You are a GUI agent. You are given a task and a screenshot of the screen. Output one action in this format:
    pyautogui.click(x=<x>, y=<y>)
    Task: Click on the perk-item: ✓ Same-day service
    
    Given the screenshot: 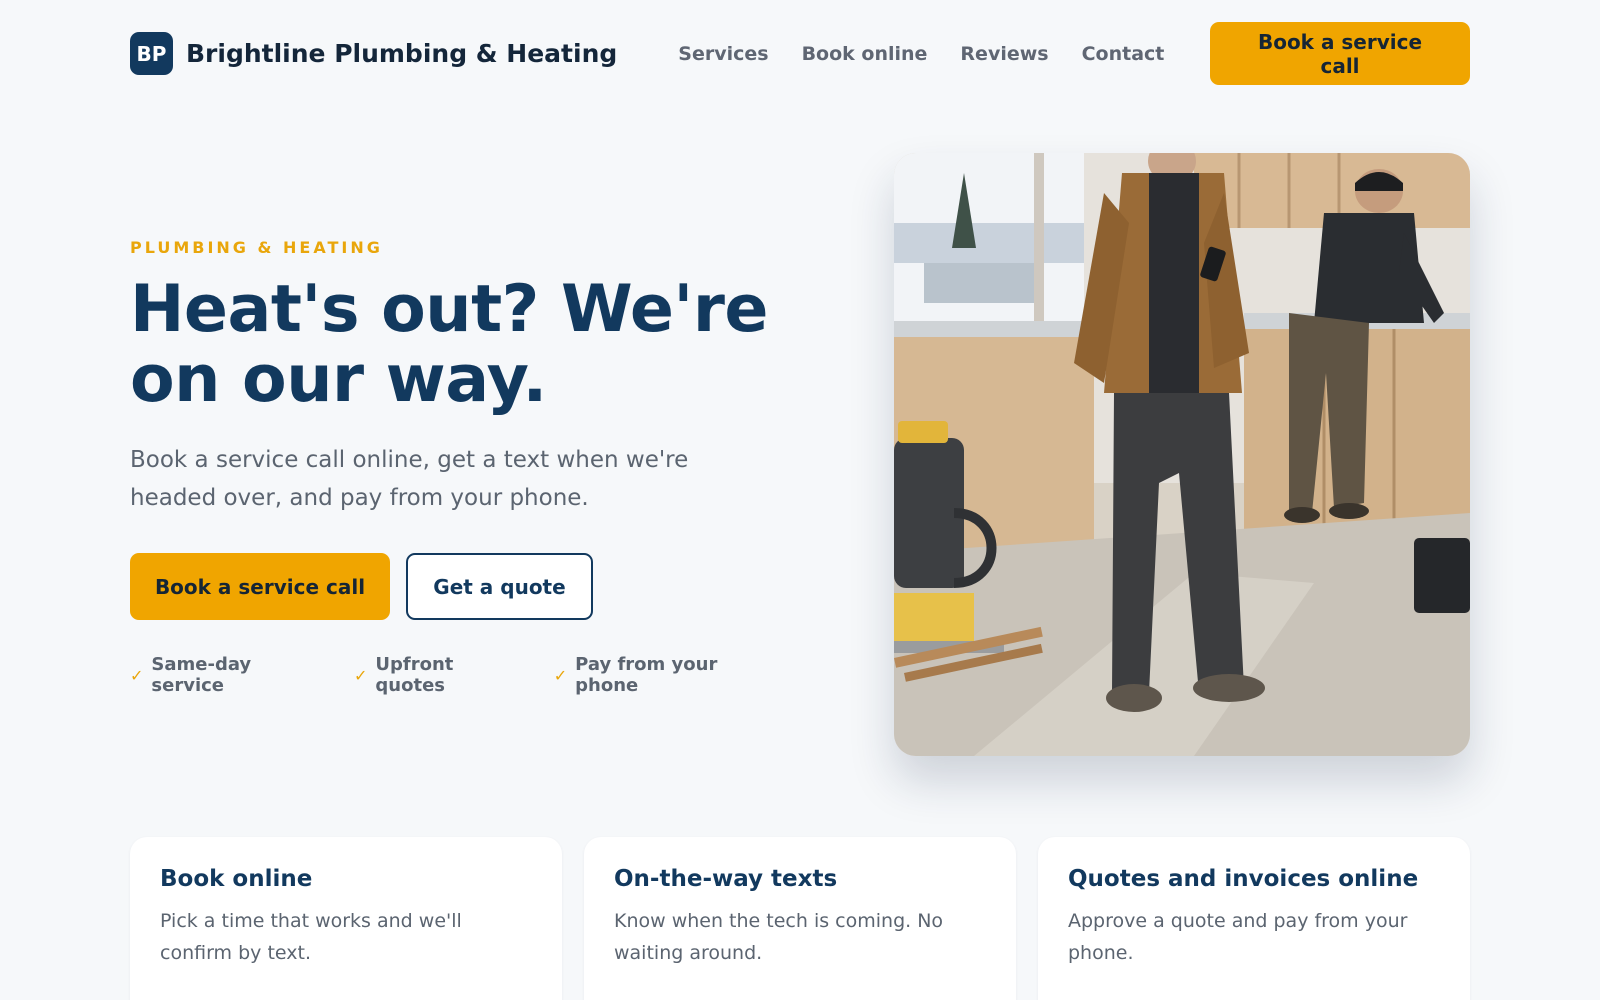 What is the action you would take?
    pyautogui.click(x=228, y=675)
    